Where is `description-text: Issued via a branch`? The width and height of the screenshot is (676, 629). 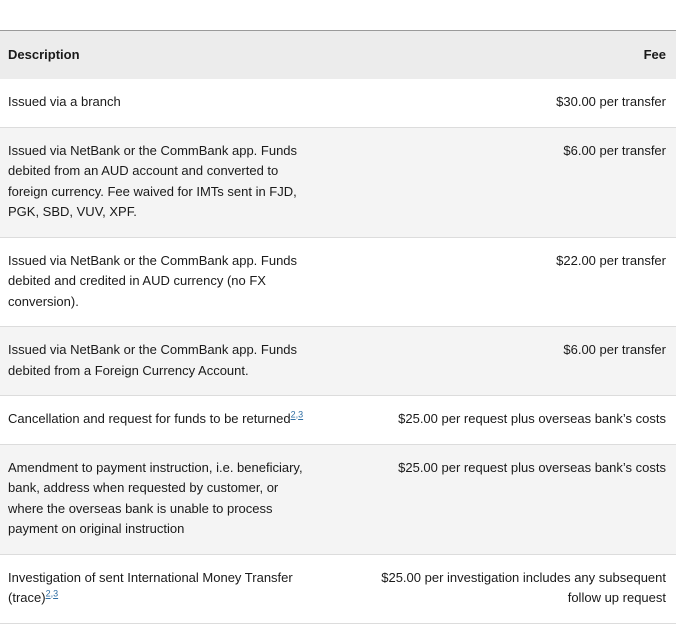 description-text: Issued via a branch is located at coordinates (64, 101).